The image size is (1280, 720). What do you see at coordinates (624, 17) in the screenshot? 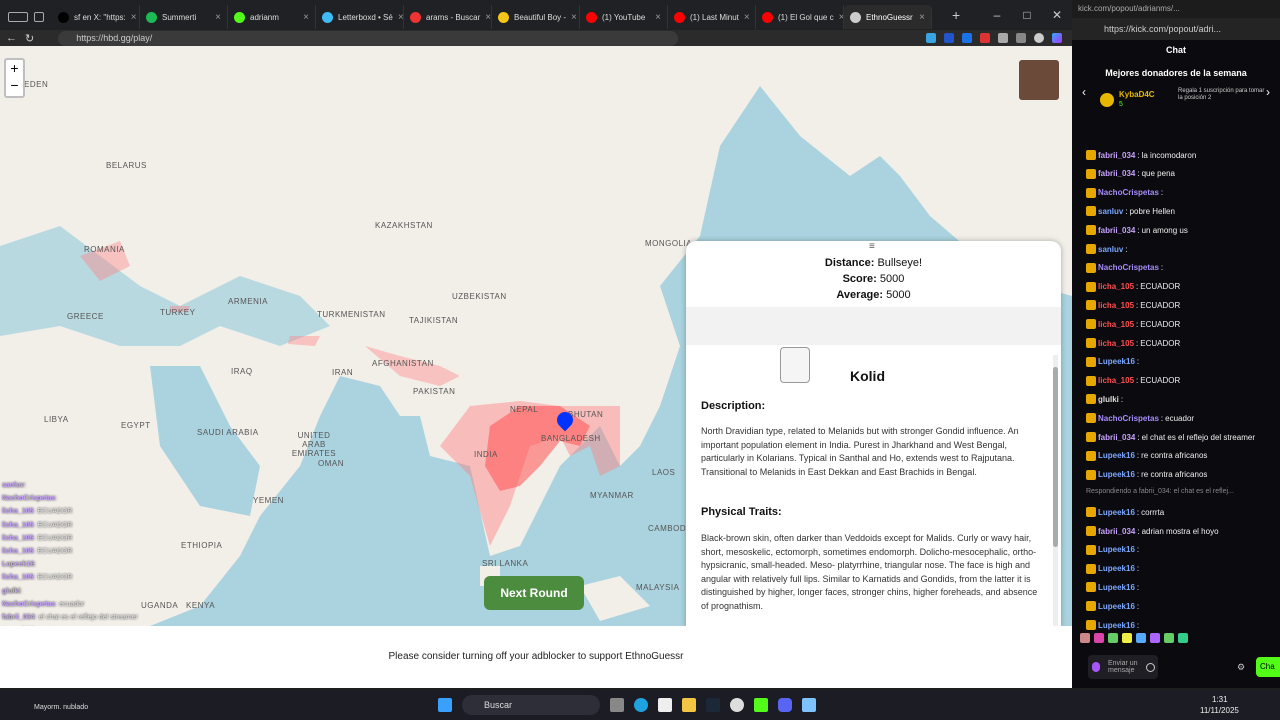
I see `browser-tab: (1) YouTube ×` at bounding box center [624, 17].